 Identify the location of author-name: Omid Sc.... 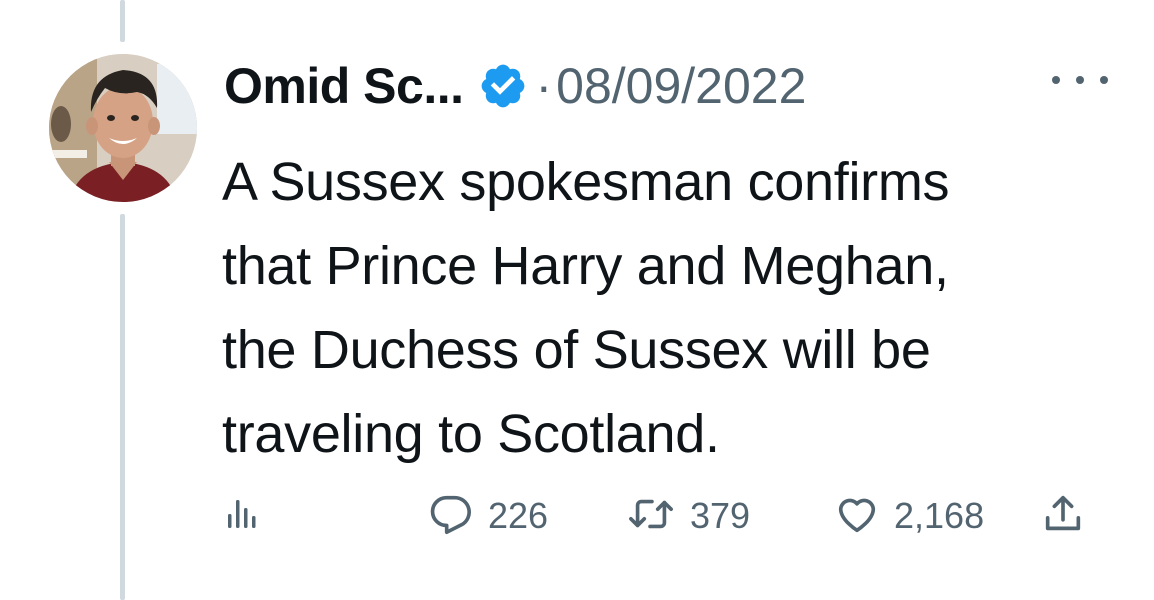
(344, 86).